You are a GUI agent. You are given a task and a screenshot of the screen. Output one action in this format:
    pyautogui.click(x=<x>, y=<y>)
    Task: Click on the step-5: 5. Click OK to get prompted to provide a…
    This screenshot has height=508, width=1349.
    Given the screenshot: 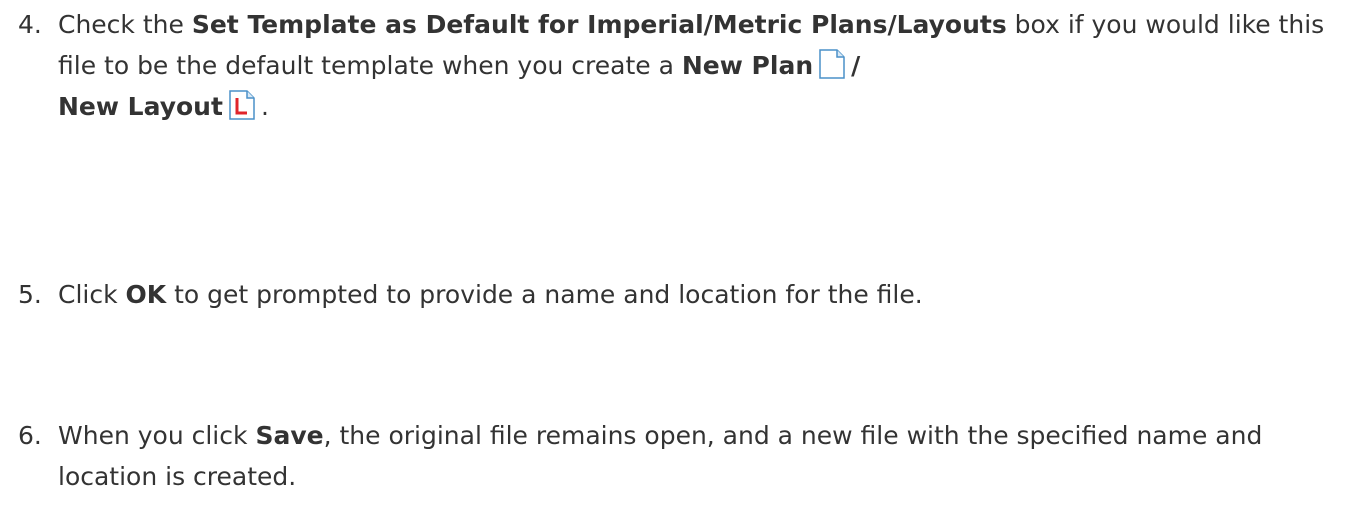 What is the action you would take?
    pyautogui.click(x=678, y=294)
    